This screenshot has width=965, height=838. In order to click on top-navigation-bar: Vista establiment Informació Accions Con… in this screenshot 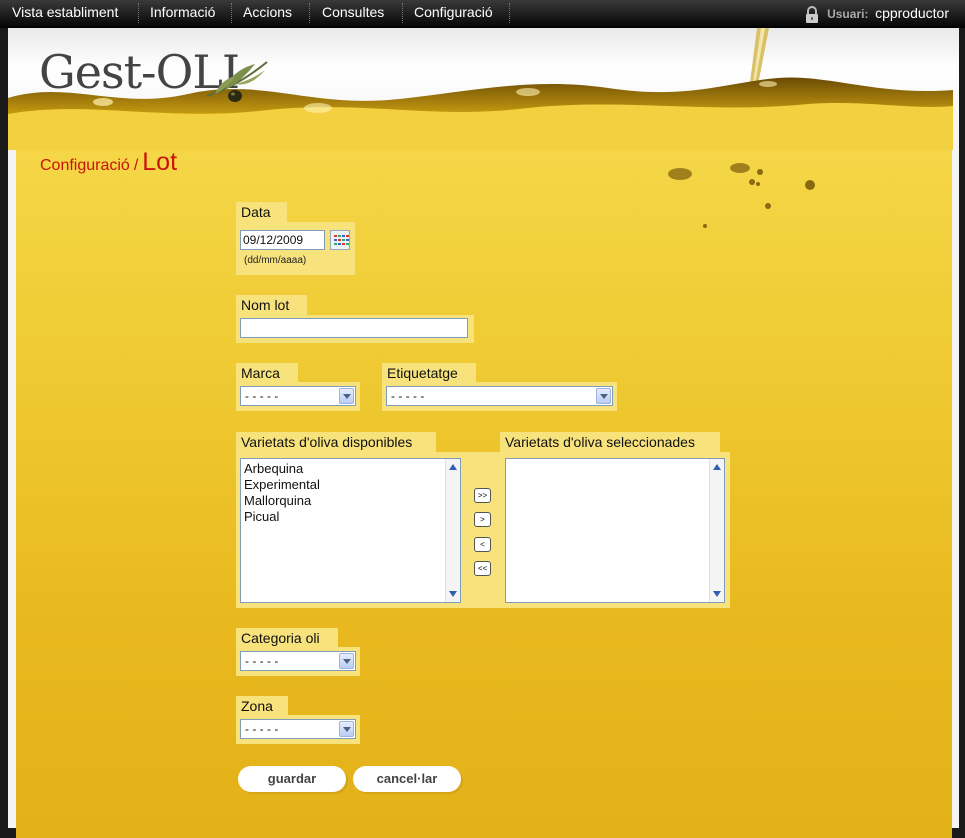, I will do `click(482, 14)`.